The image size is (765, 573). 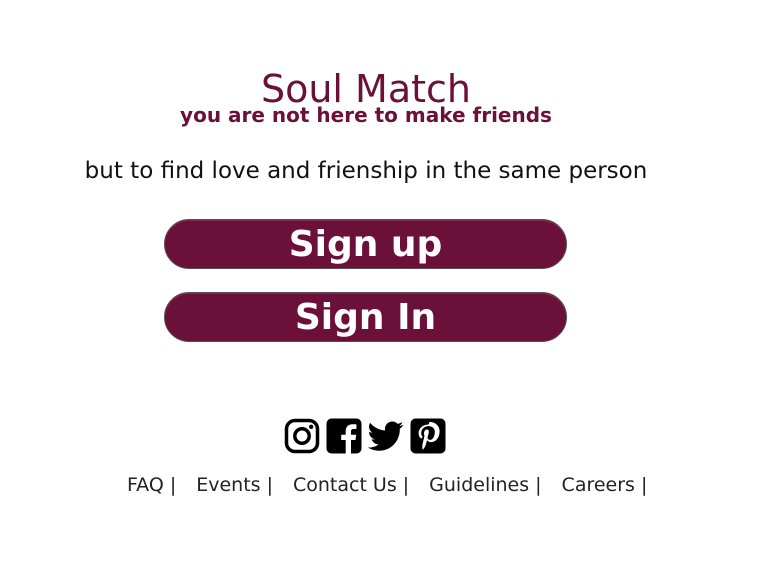 I want to click on pinterest-icon, so click(x=428, y=436).